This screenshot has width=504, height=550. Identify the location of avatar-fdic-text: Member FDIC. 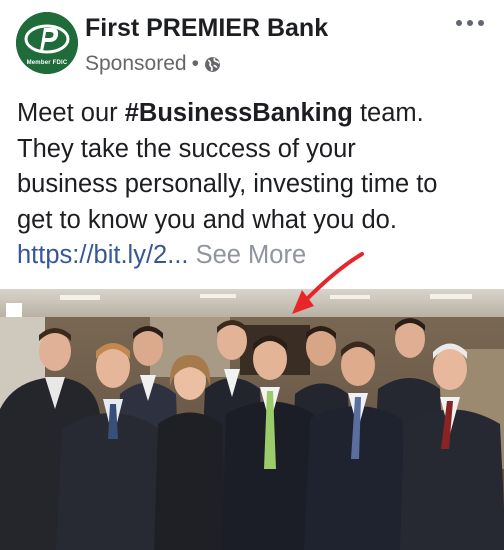
(47, 63).